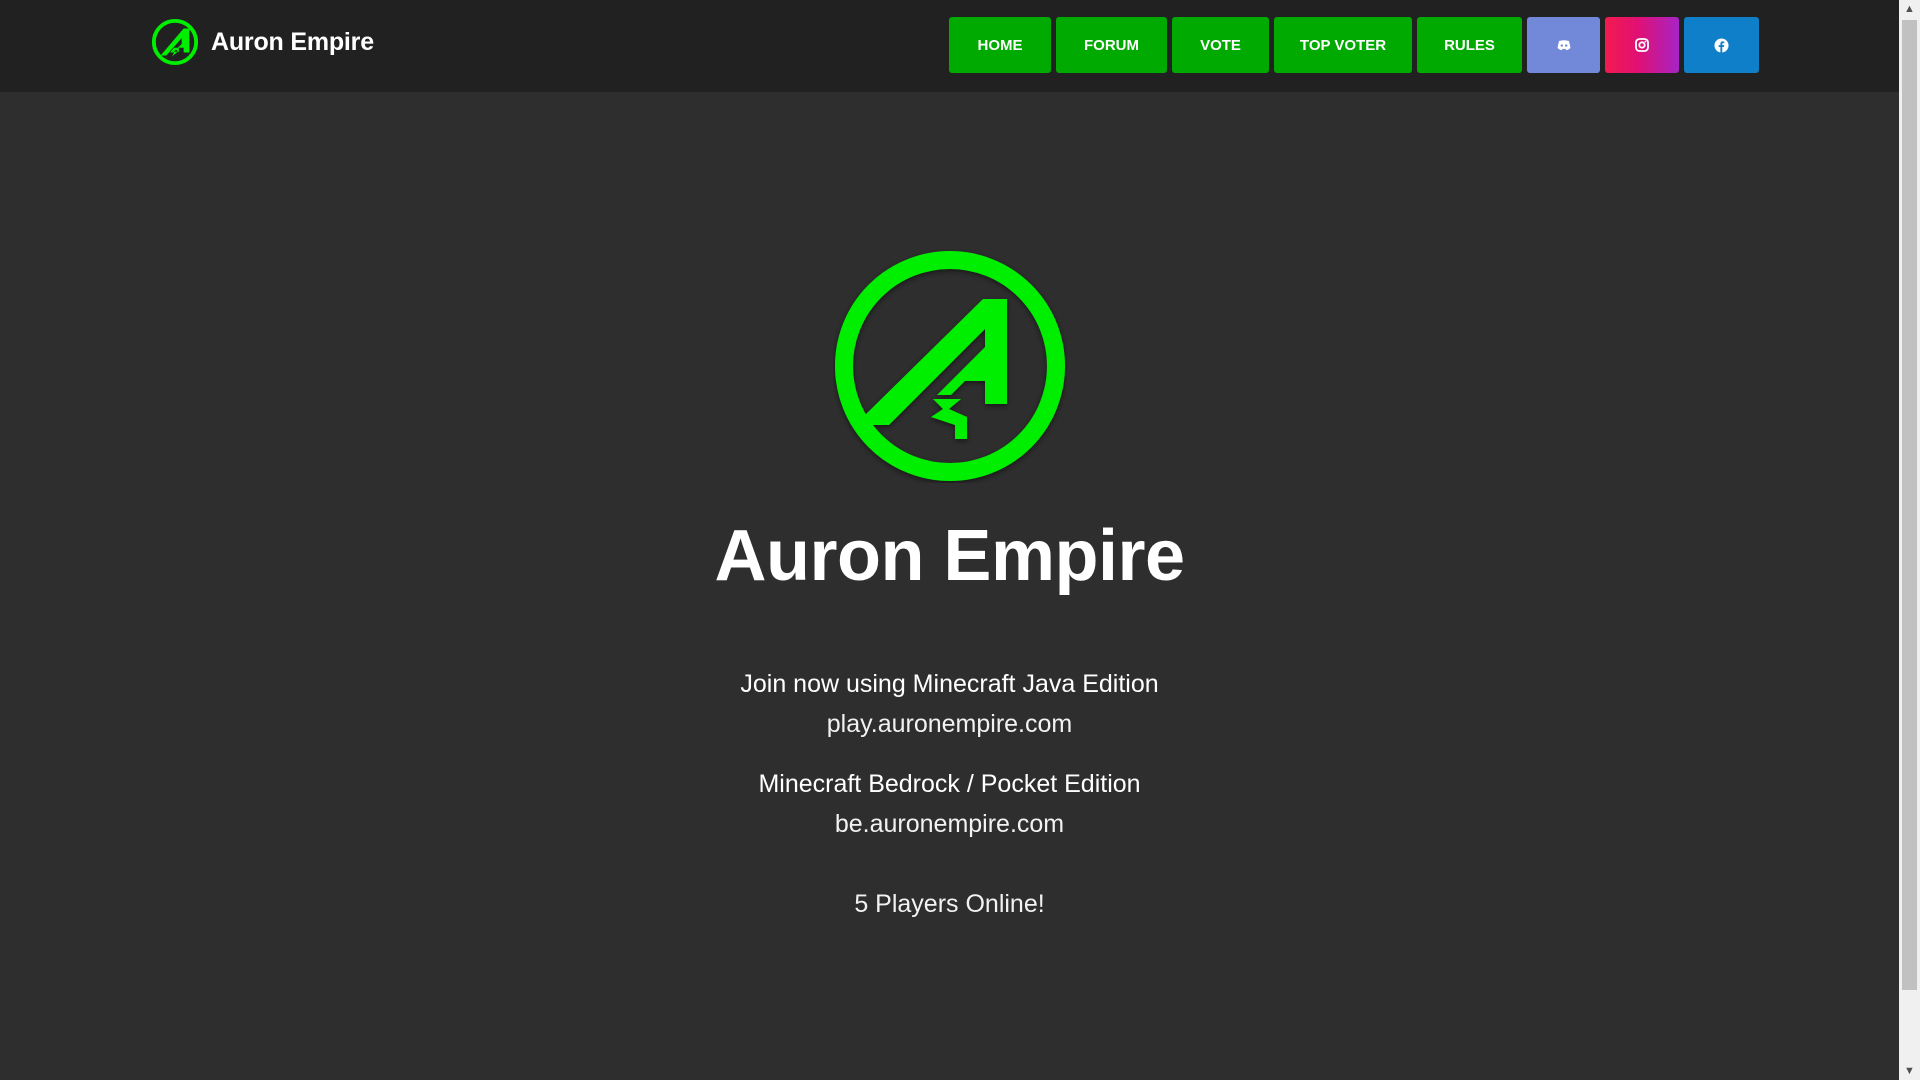 This screenshot has height=1080, width=1920. I want to click on instagram-icon, so click(1642, 45).